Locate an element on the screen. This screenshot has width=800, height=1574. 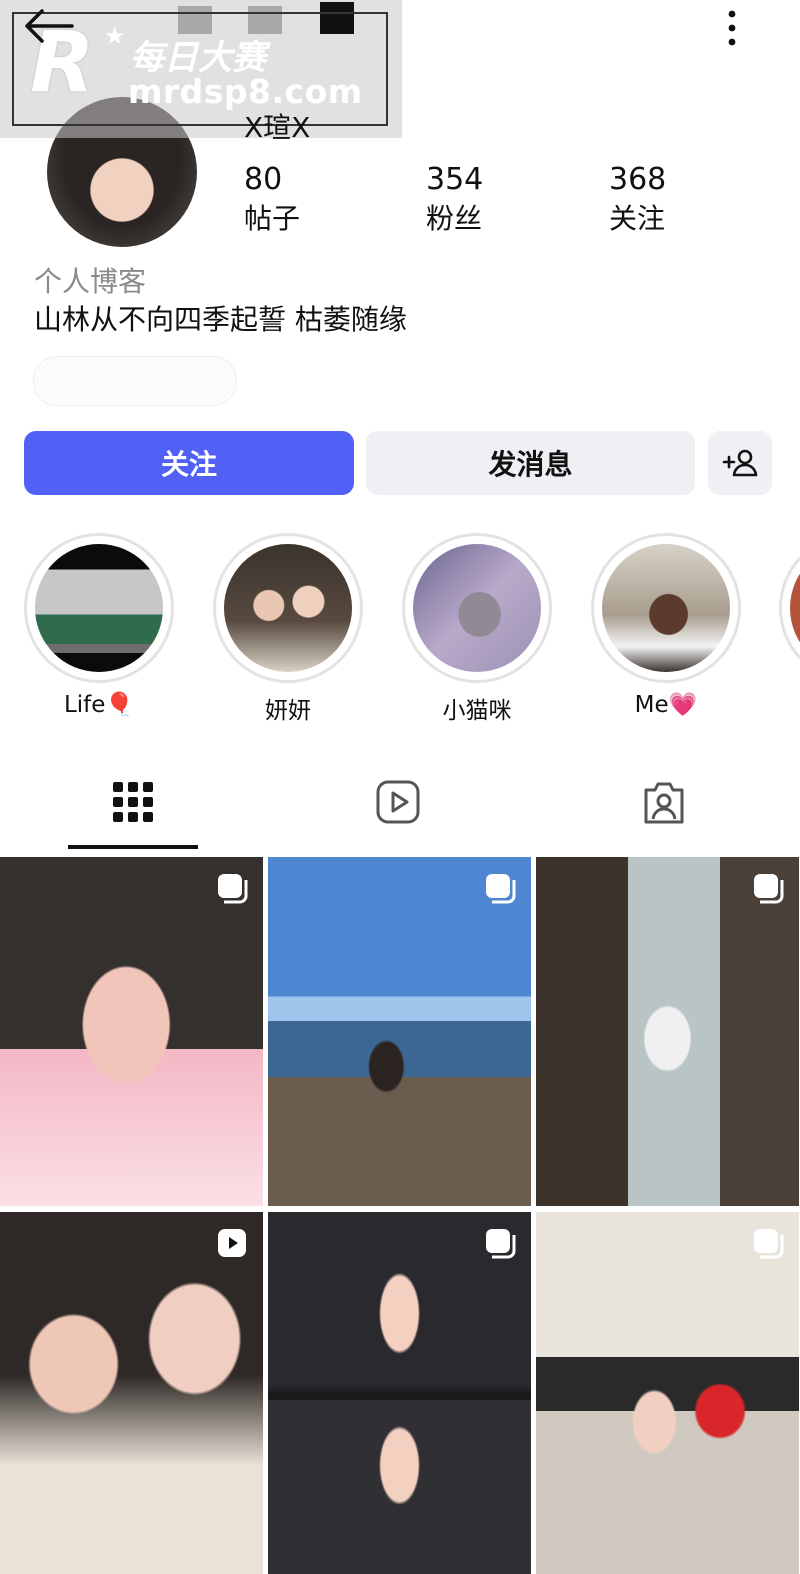
grid-icon is located at coordinates (133, 802).